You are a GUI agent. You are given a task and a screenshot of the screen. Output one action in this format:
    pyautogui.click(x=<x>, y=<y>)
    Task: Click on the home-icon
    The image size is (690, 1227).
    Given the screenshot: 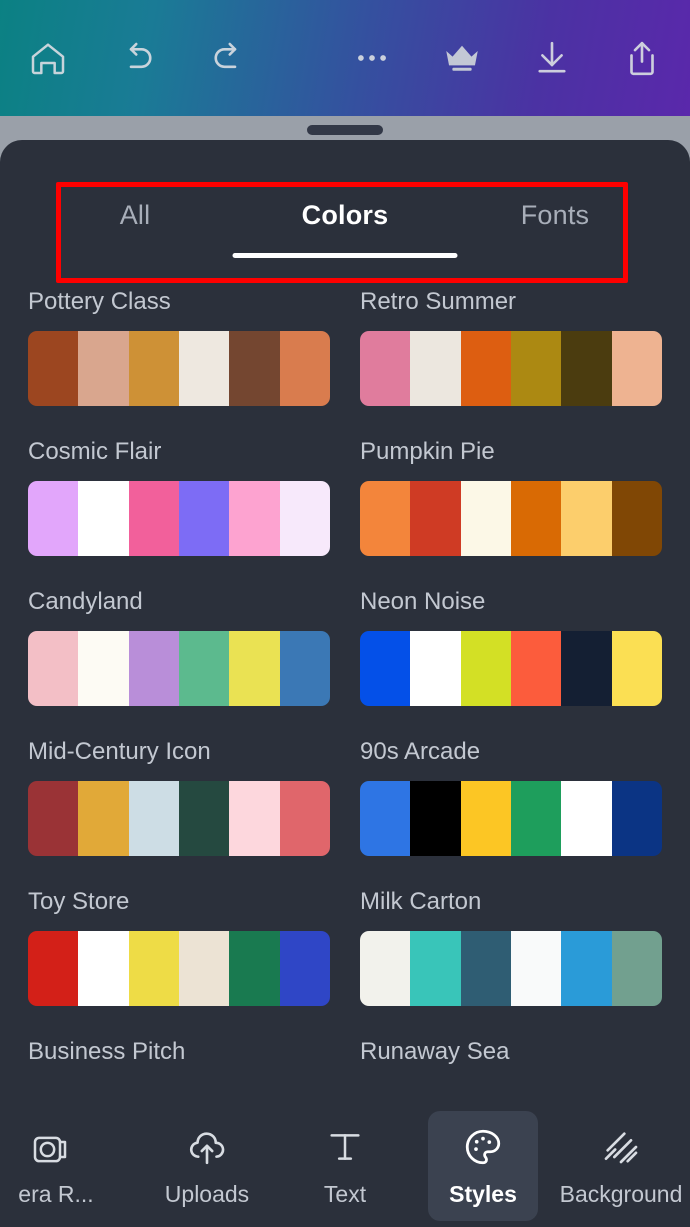 What is the action you would take?
    pyautogui.click(x=48, y=58)
    